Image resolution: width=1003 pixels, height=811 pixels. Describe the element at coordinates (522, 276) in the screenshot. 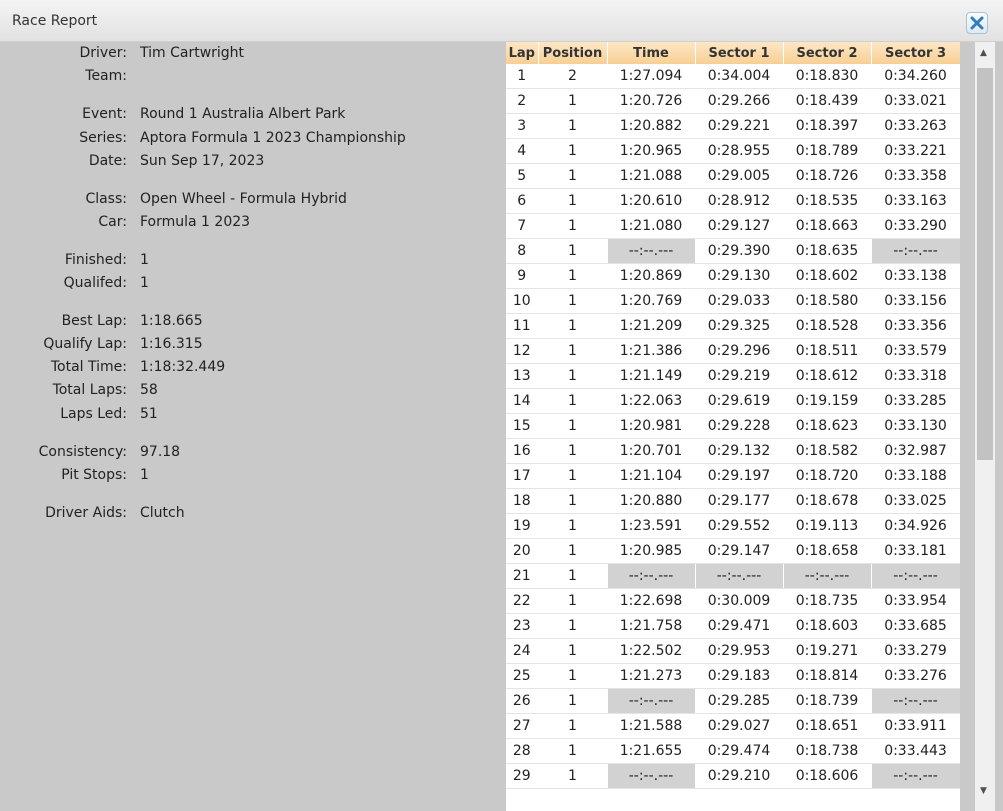

I see `cell-lap: 9` at that location.